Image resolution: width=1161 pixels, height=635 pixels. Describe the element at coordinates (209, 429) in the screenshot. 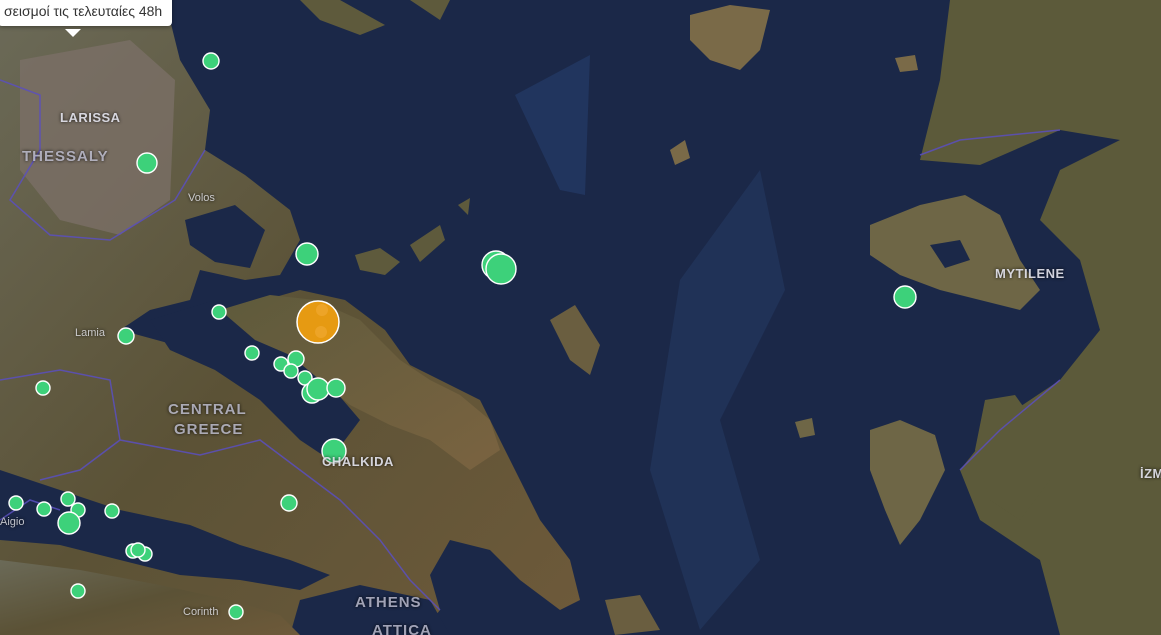

I see `label-central-greece-2: GREECE` at that location.